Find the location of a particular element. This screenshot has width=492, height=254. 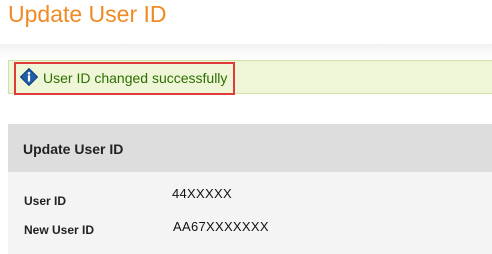

user-id-label: User ID is located at coordinates (45, 201).